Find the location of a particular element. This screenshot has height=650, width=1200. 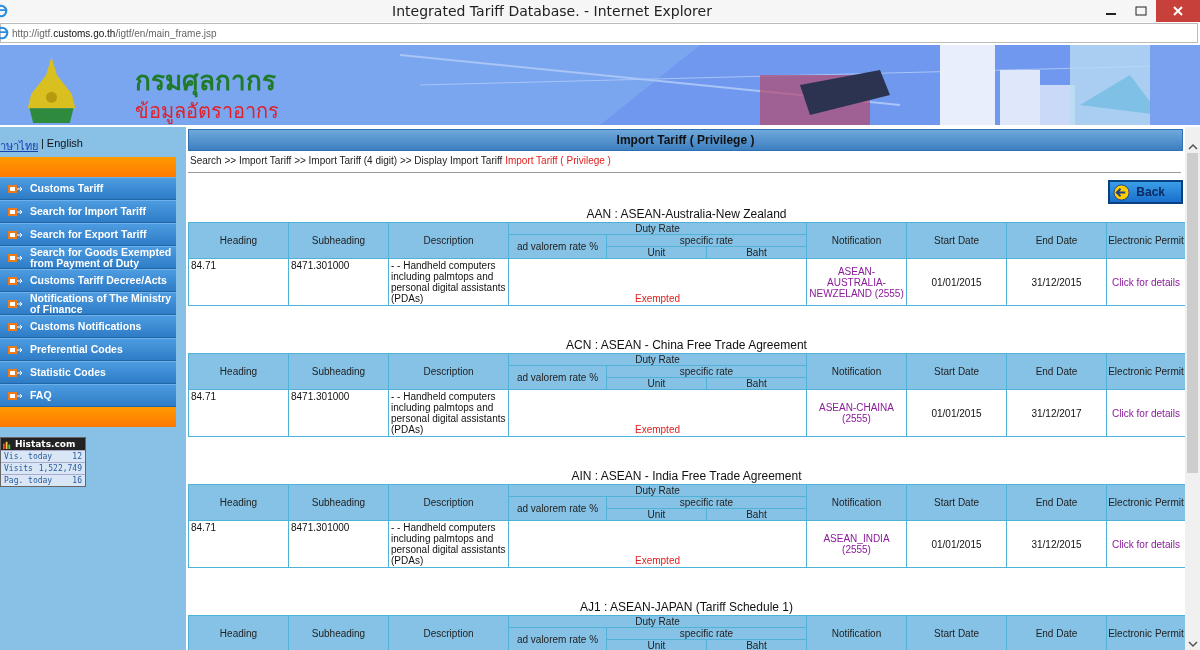

close-button is located at coordinates (1178, 11).